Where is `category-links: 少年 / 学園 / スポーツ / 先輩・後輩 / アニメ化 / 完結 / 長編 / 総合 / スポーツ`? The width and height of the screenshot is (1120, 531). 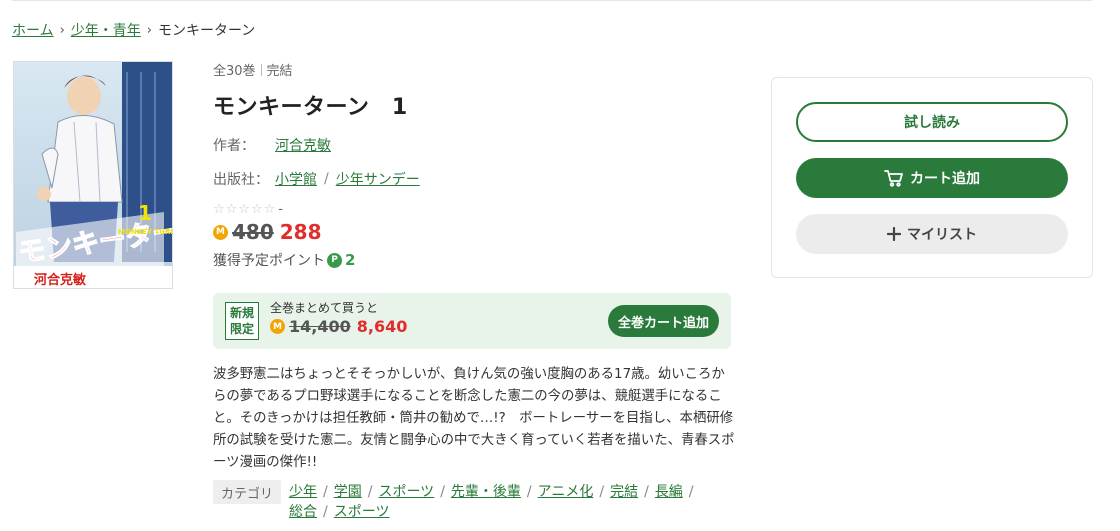
category-links: 少年 / 学園 / スポーツ / 先輩・後輩 / アニメ化 / 完結 / 長編 / 総合 / スポーツ is located at coordinates (491, 502).